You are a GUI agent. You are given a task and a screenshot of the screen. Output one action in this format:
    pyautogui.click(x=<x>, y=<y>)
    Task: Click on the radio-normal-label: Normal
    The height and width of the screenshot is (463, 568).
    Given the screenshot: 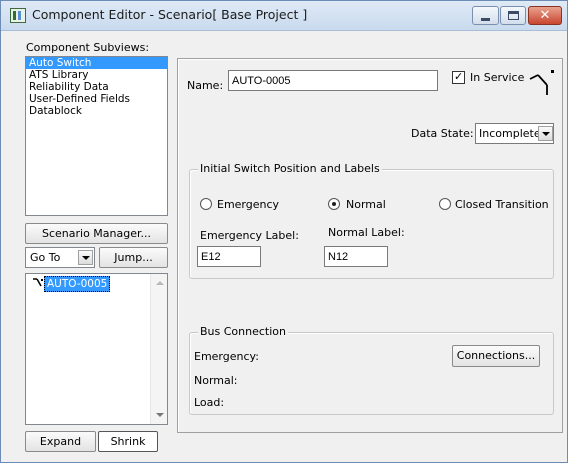 What is the action you would take?
    pyautogui.click(x=366, y=204)
    